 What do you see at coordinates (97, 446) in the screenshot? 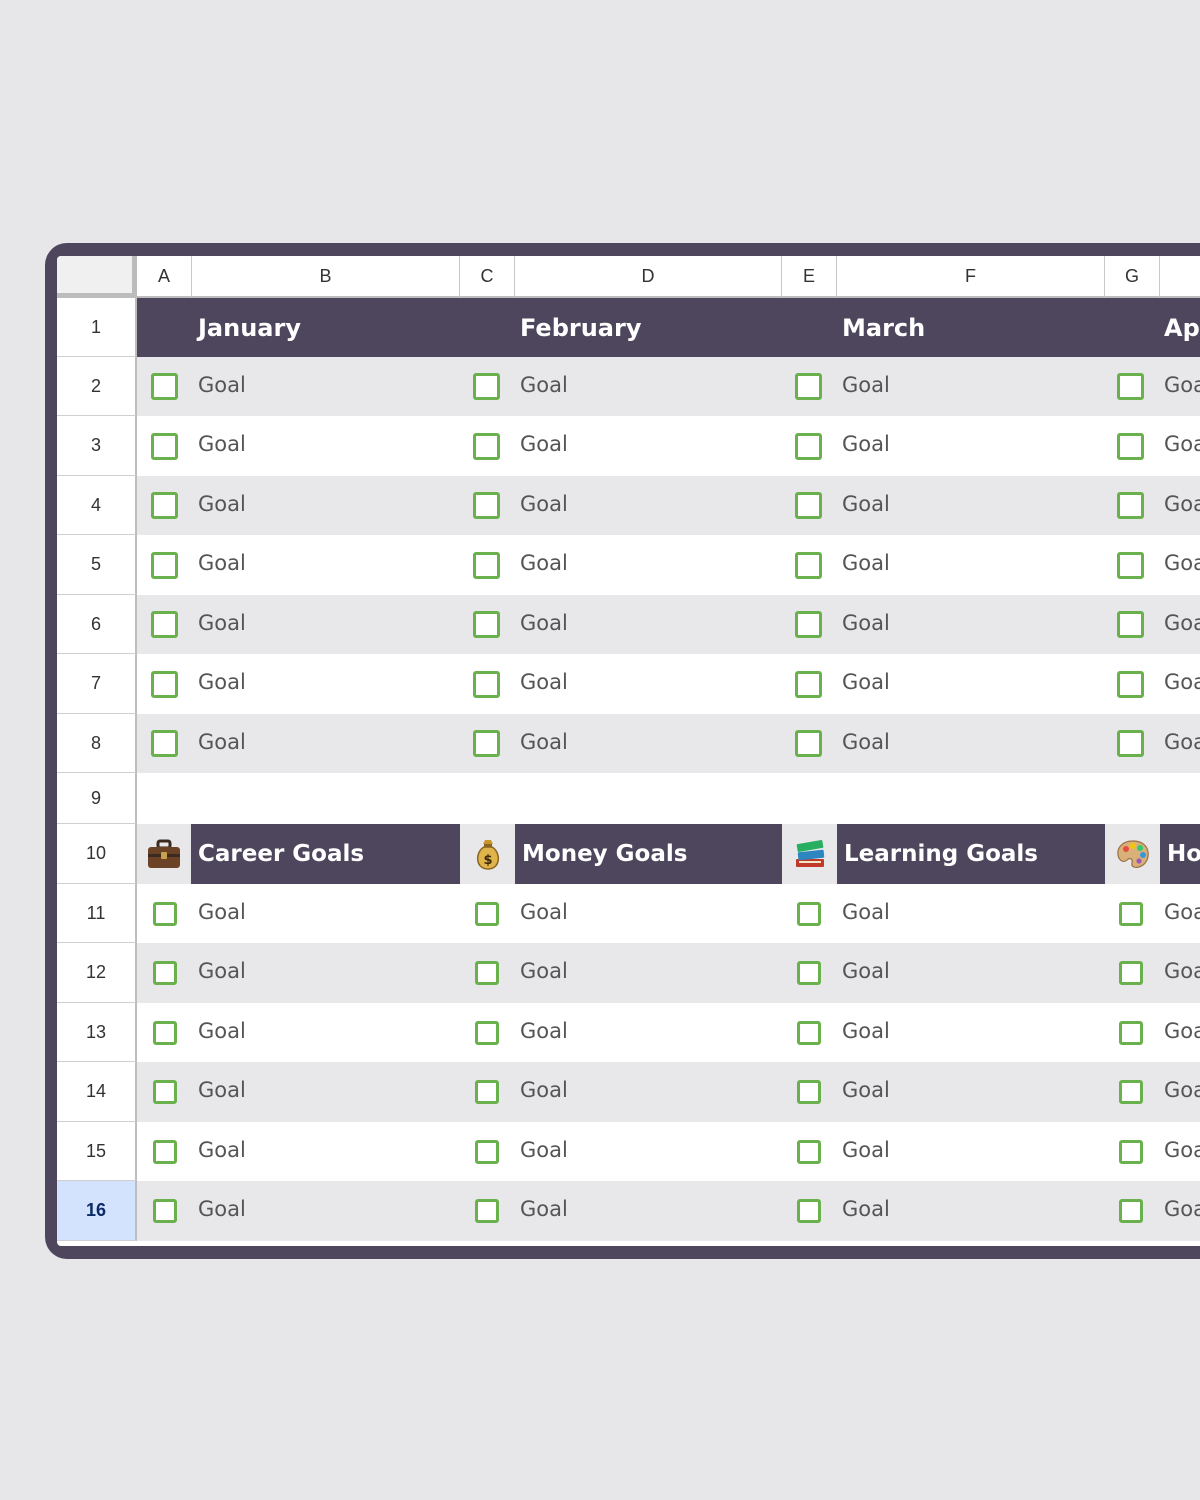
I see `row-header-3: 3` at bounding box center [97, 446].